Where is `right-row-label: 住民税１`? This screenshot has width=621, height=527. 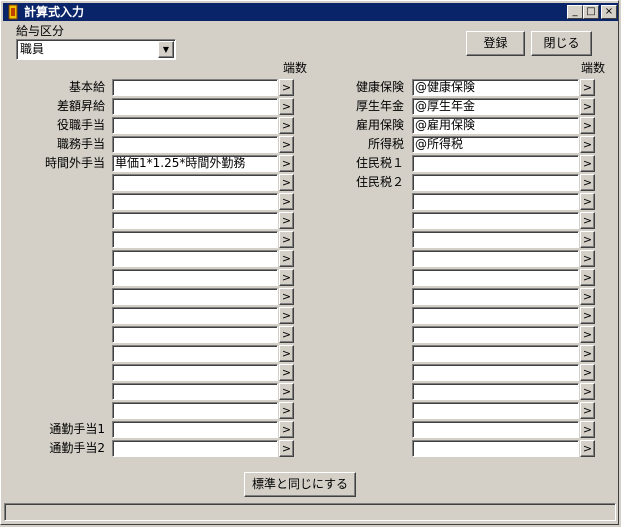
right-row-label: 住民税１ is located at coordinates (379, 163).